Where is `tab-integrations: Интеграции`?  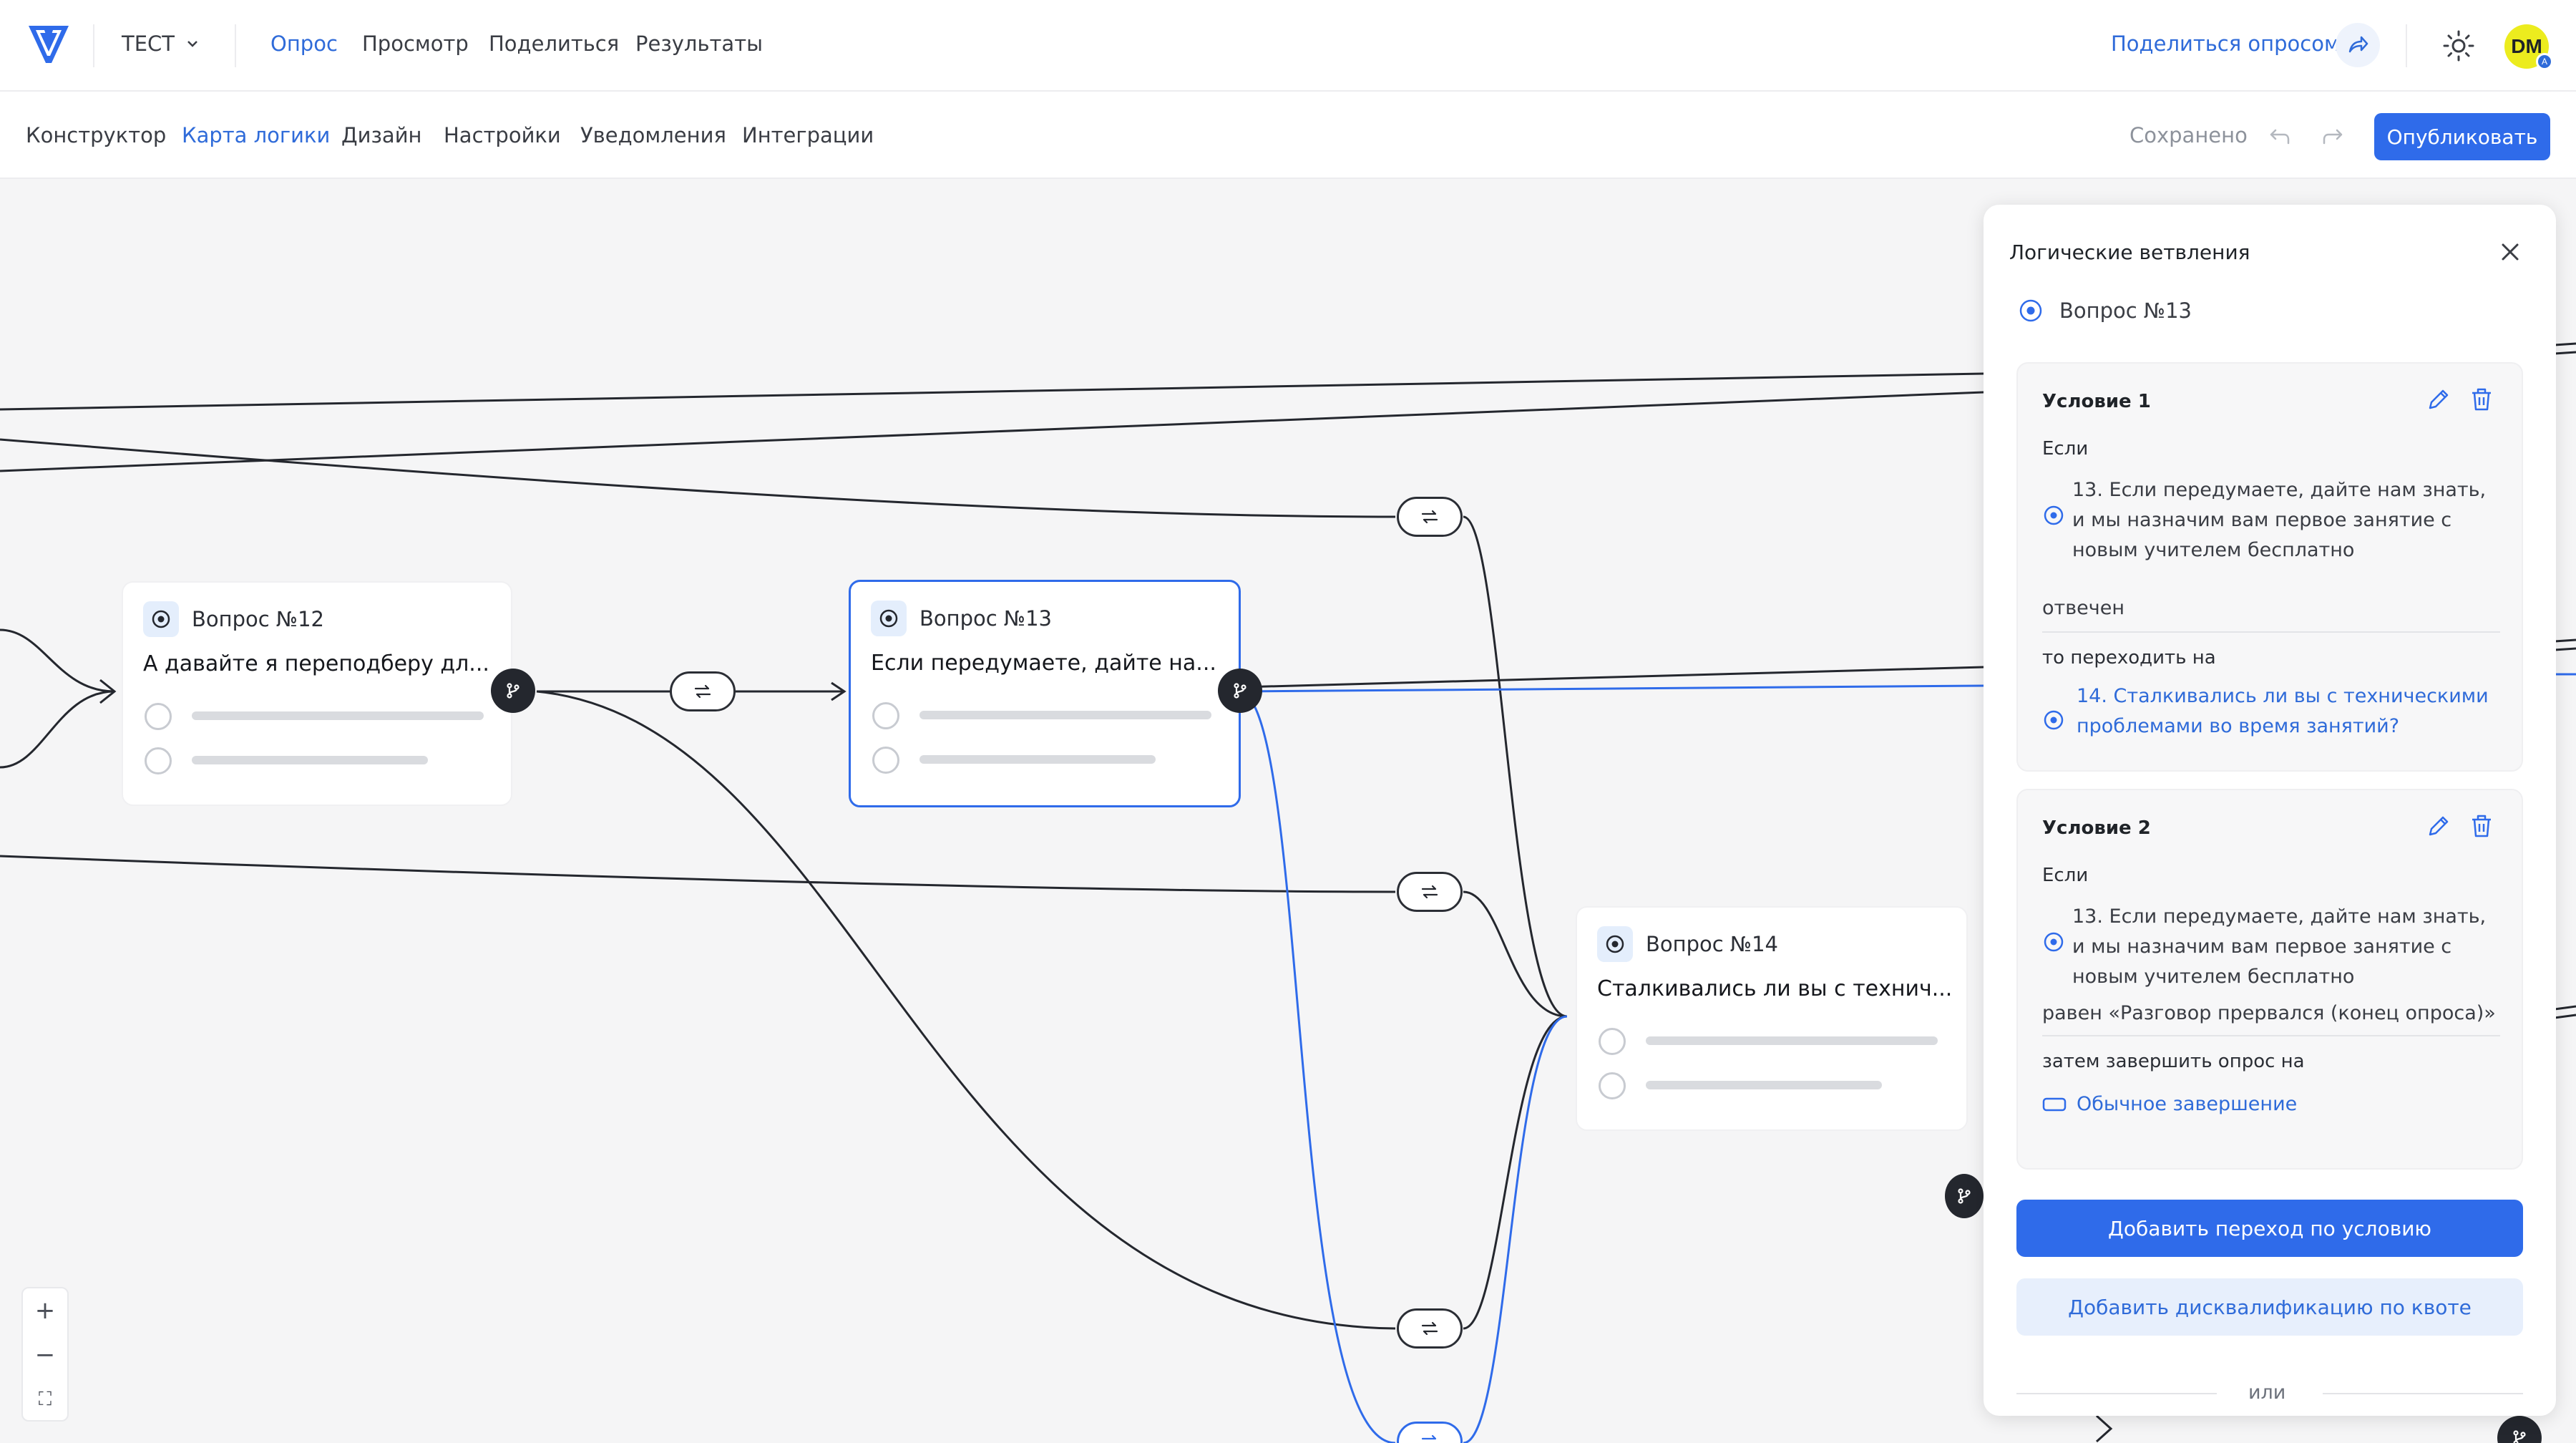
tab-integrations: Интеграции is located at coordinates (808, 135).